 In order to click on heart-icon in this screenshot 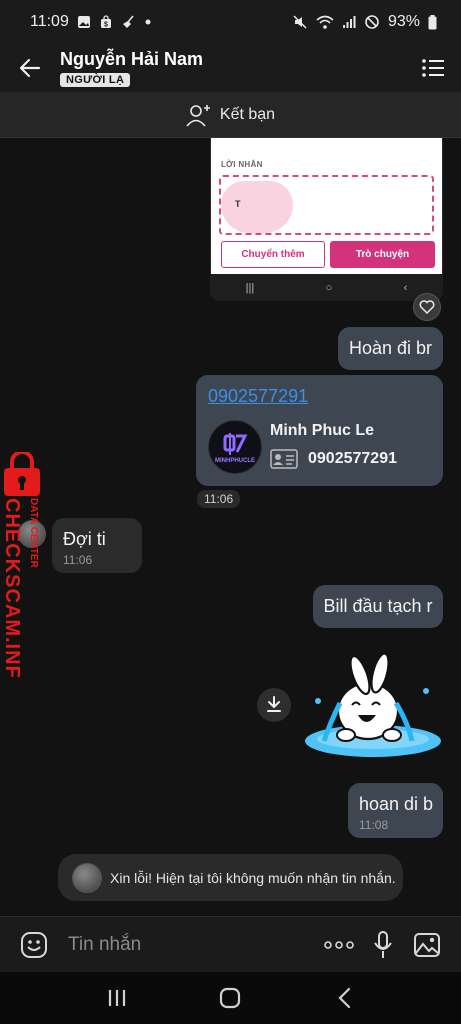, I will do `click(427, 307)`.